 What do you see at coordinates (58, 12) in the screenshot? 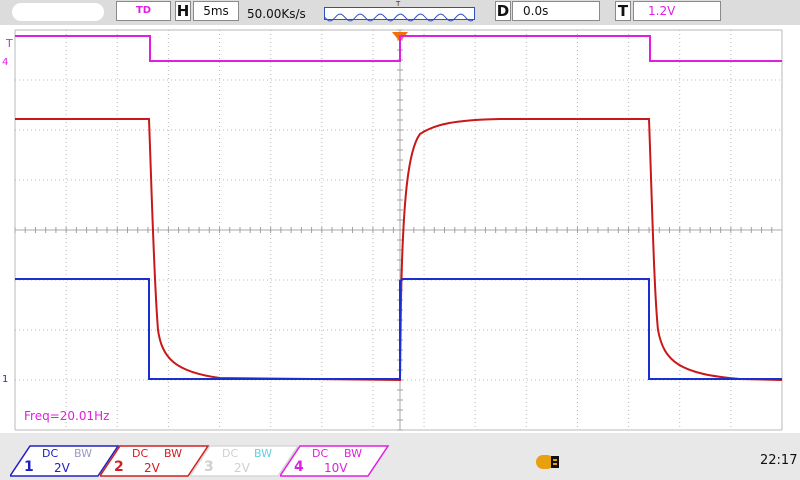
I see `brand-logo` at bounding box center [58, 12].